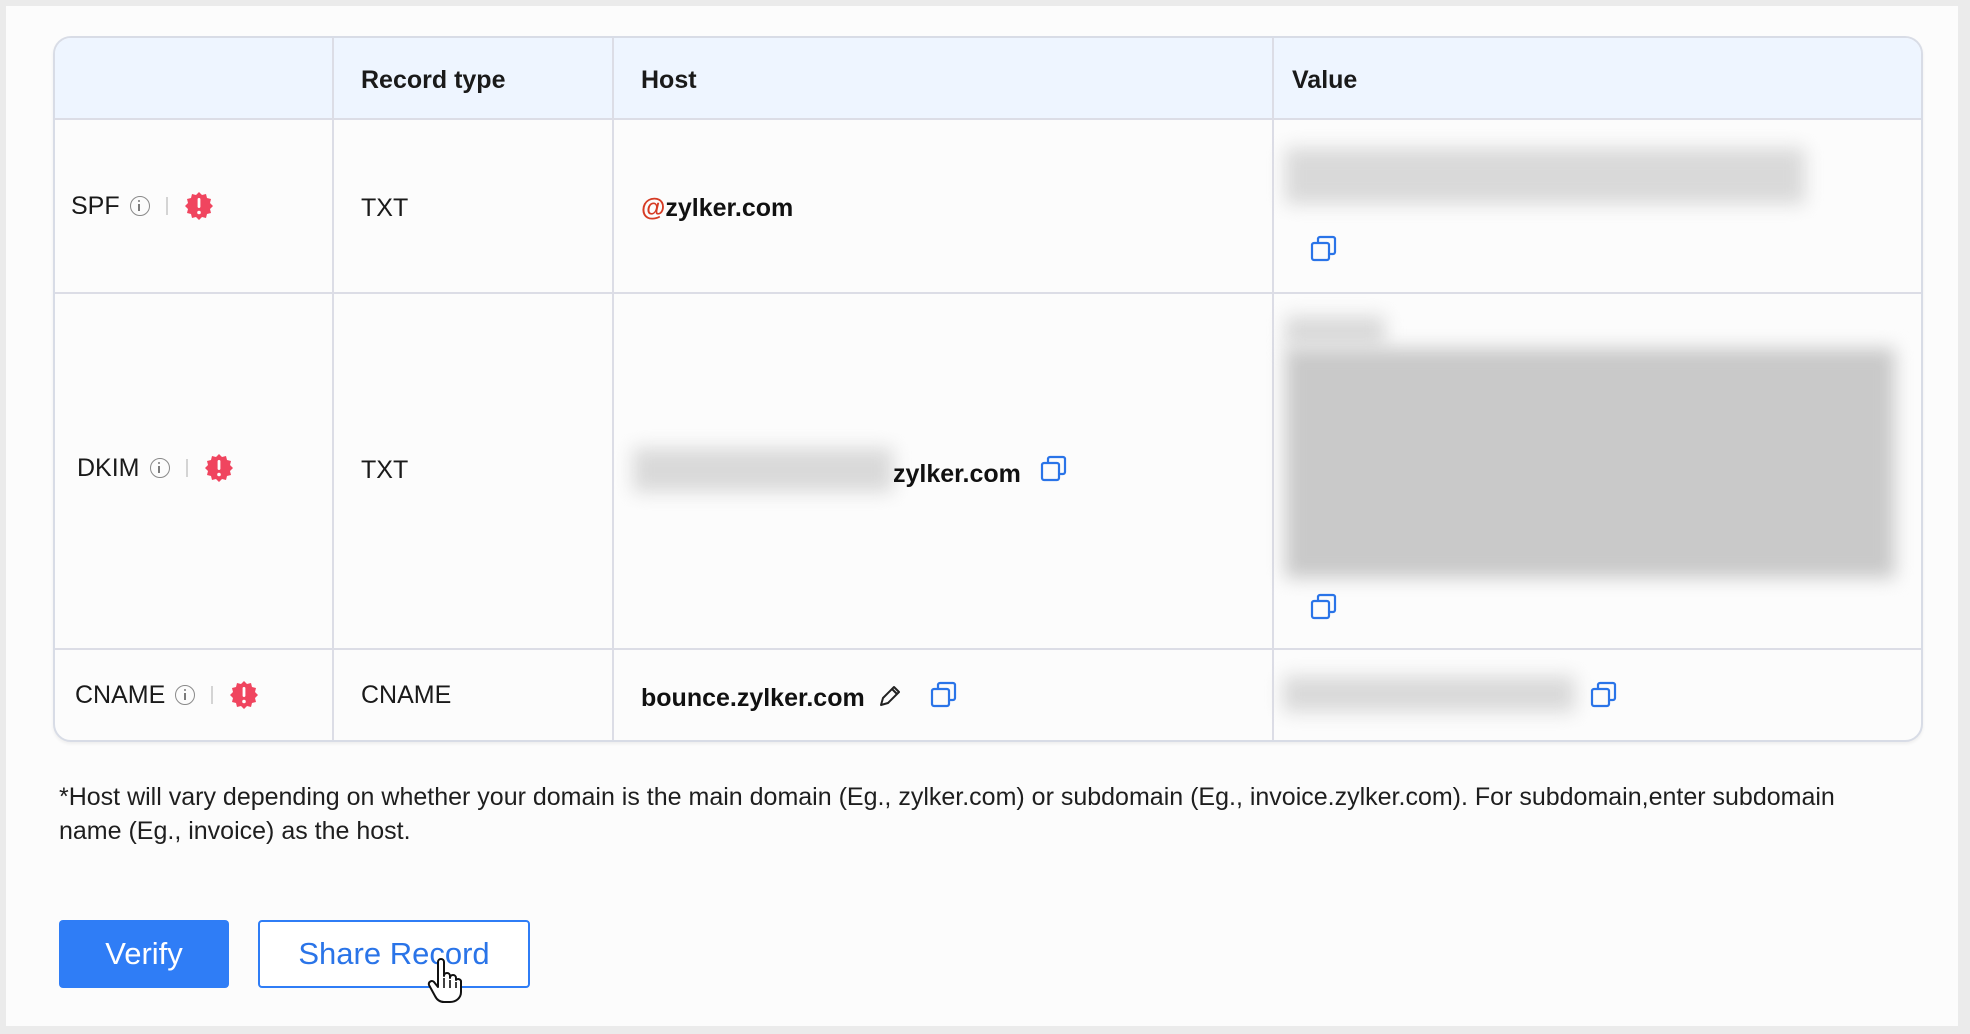 This screenshot has height=1034, width=1970. I want to click on table-row-cname-label: CNAME, so click(167, 695).